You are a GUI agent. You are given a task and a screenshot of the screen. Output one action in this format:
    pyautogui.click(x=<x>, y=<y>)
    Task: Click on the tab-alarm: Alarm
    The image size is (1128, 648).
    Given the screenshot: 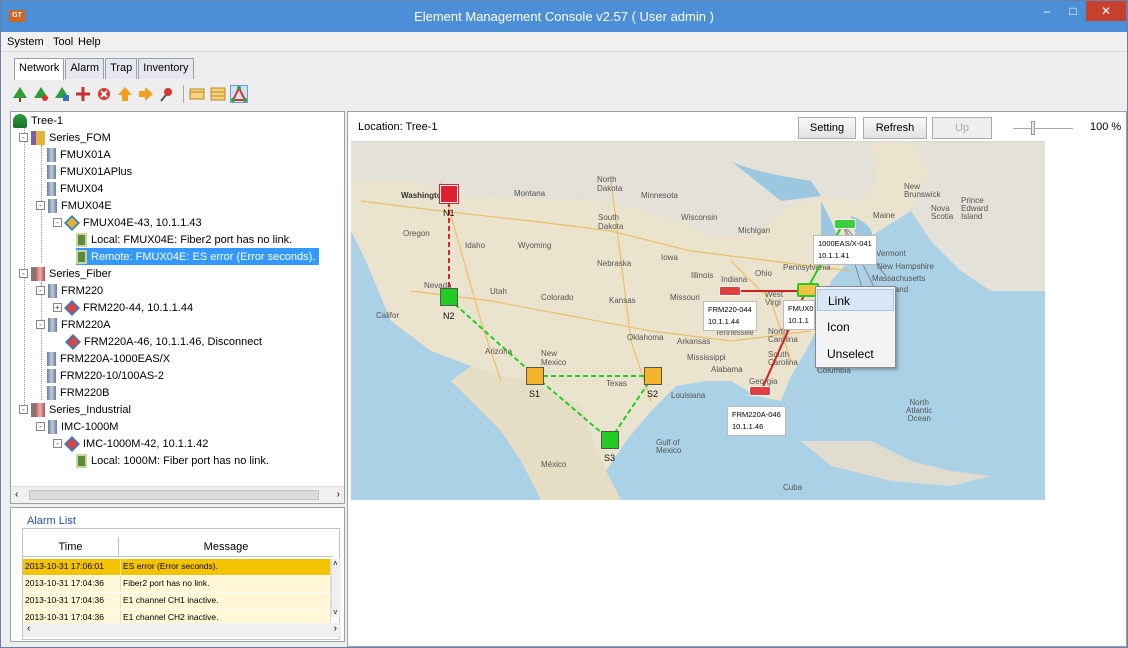 What is the action you would take?
    pyautogui.click(x=85, y=68)
    